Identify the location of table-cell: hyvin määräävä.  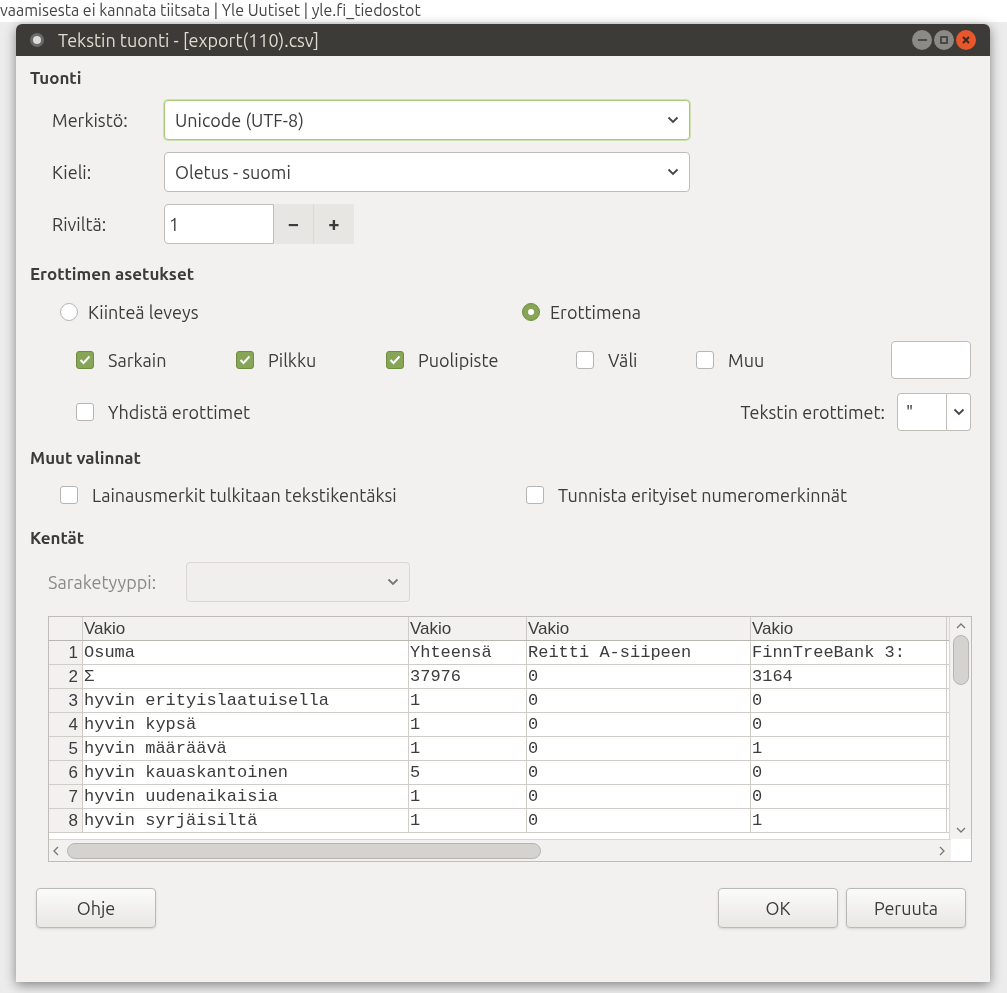
(246, 748).